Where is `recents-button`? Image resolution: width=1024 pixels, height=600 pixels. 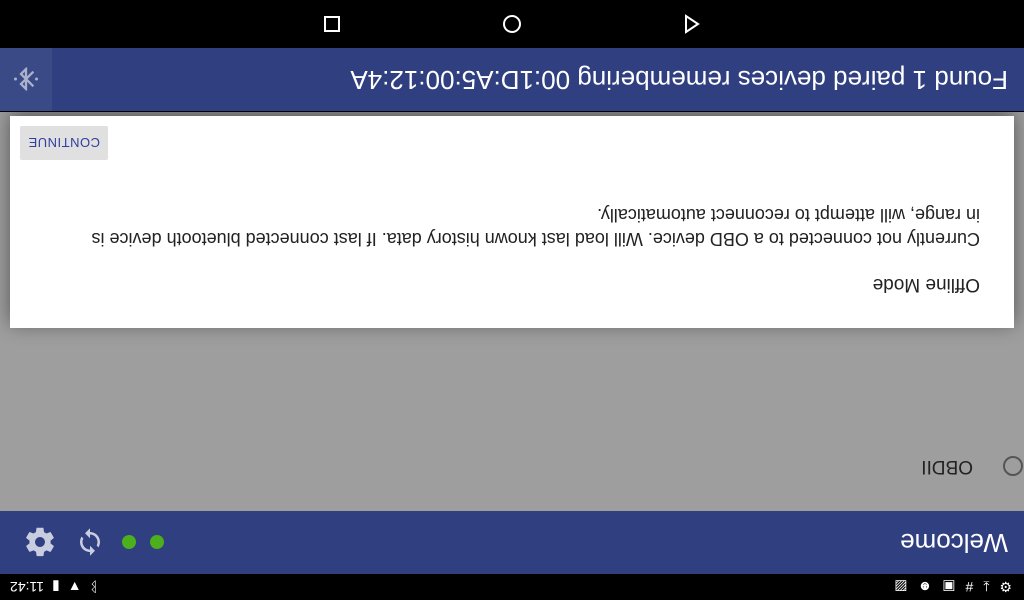
recents-button is located at coordinates (332, 24).